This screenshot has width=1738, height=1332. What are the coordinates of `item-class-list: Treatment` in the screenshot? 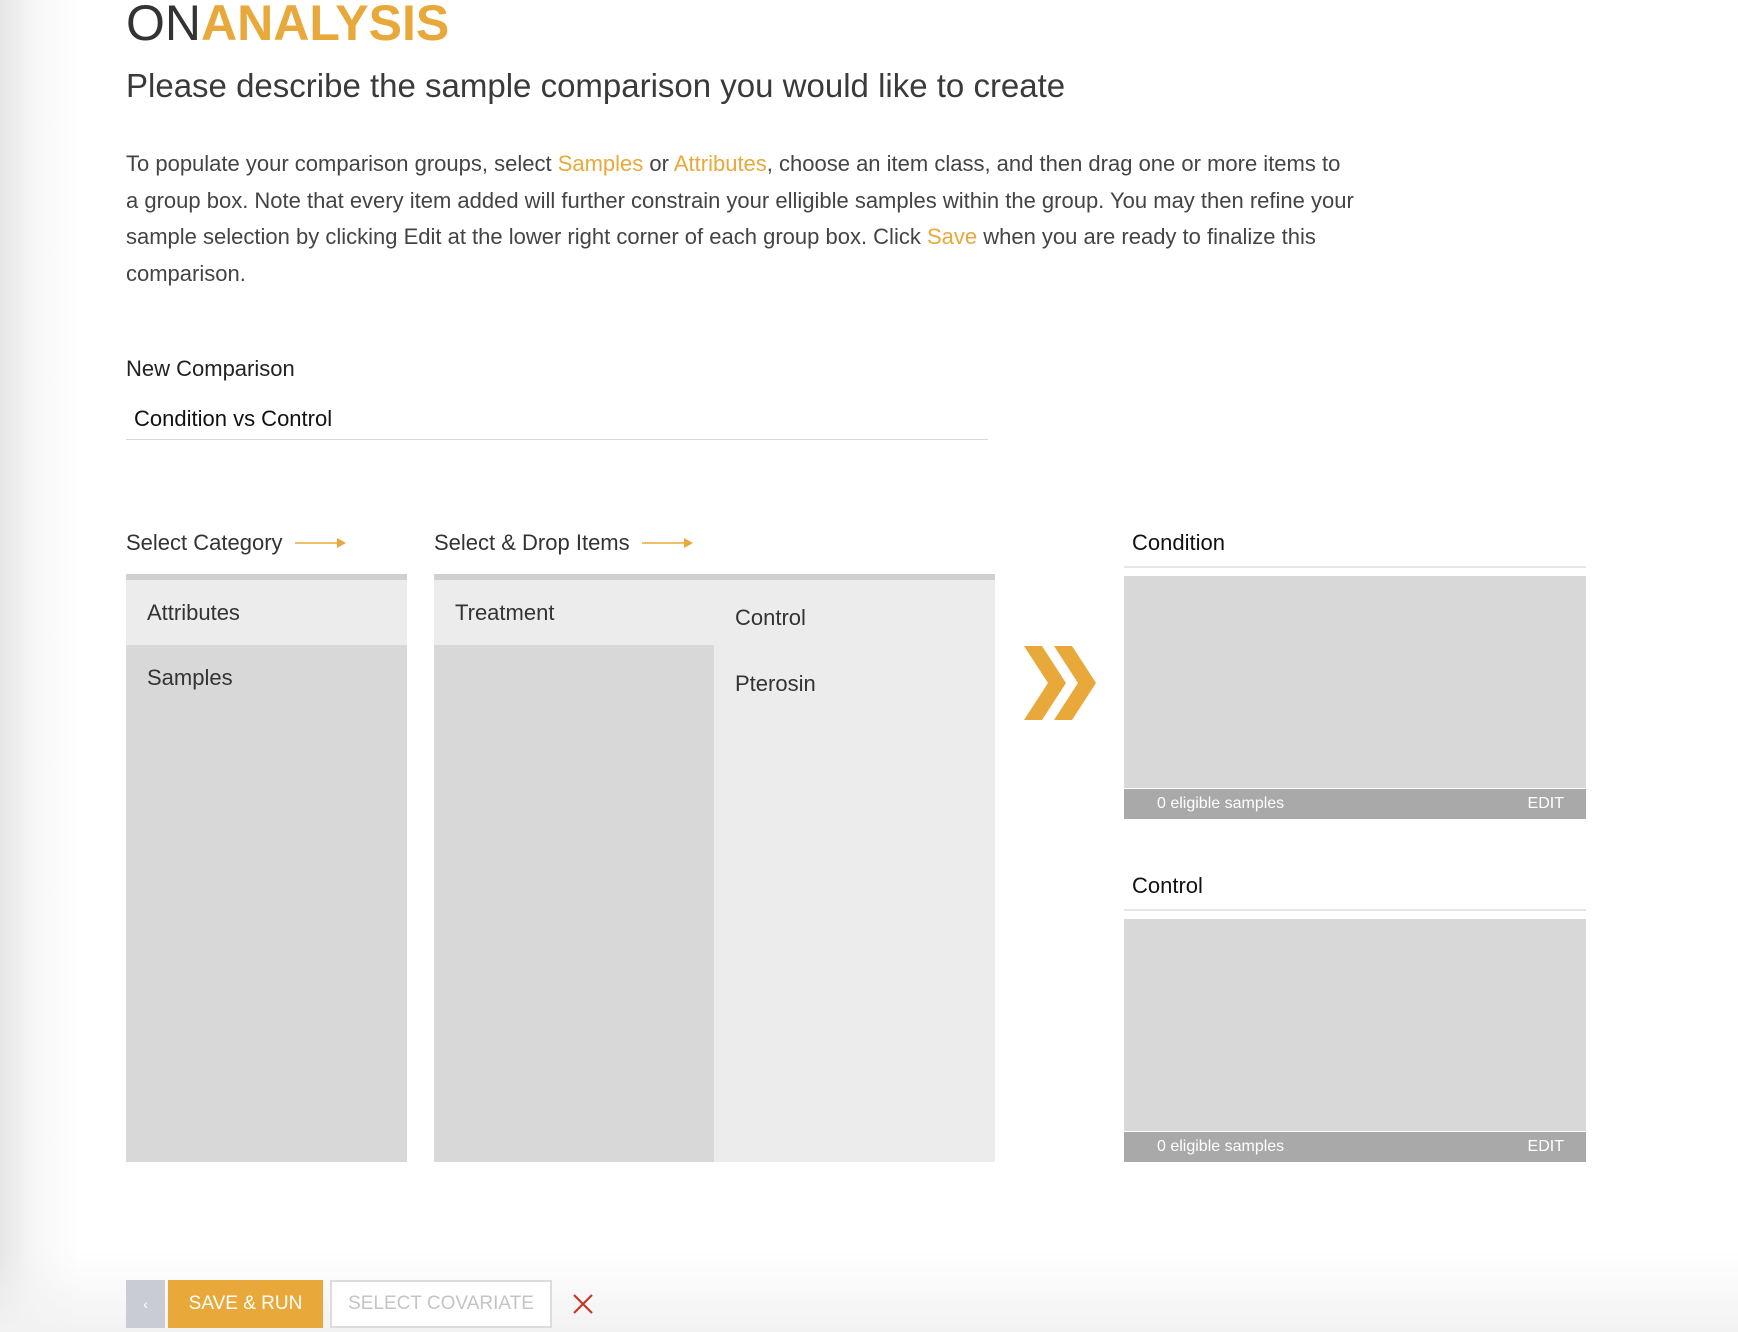 It's located at (574, 871).